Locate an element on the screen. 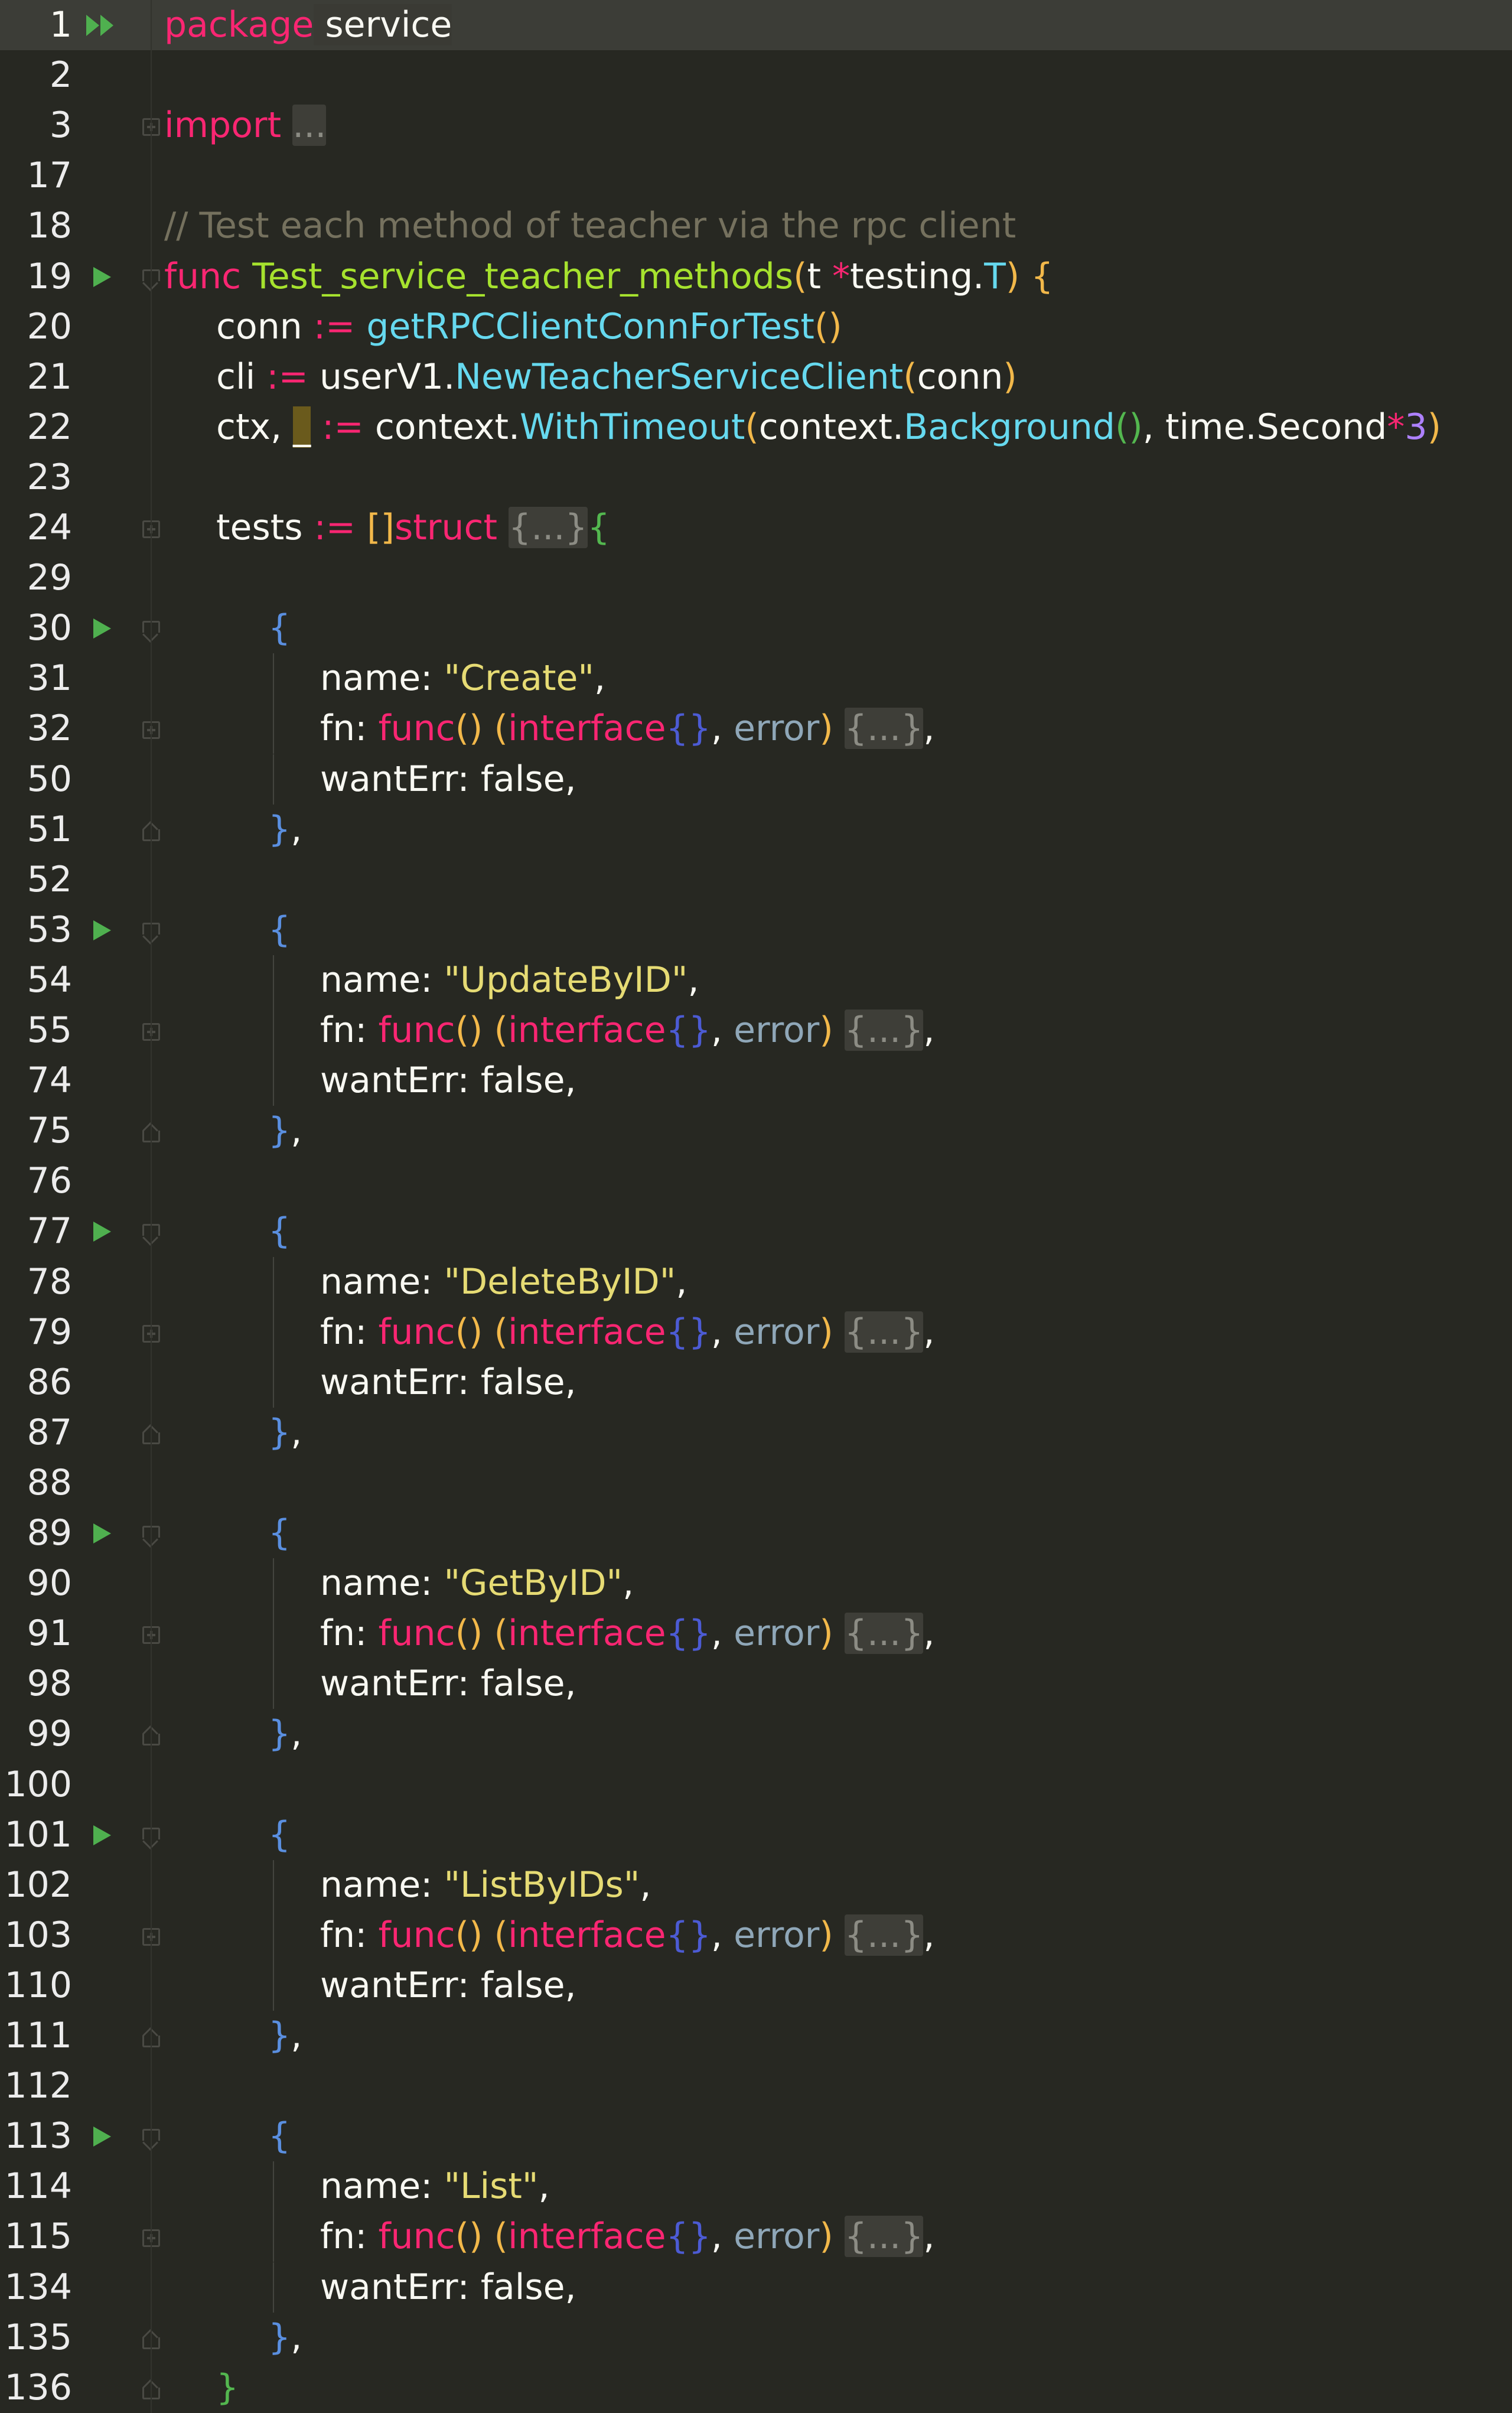 This screenshot has height=2413, width=1512. code-line: 76 is located at coordinates (756, 1181).